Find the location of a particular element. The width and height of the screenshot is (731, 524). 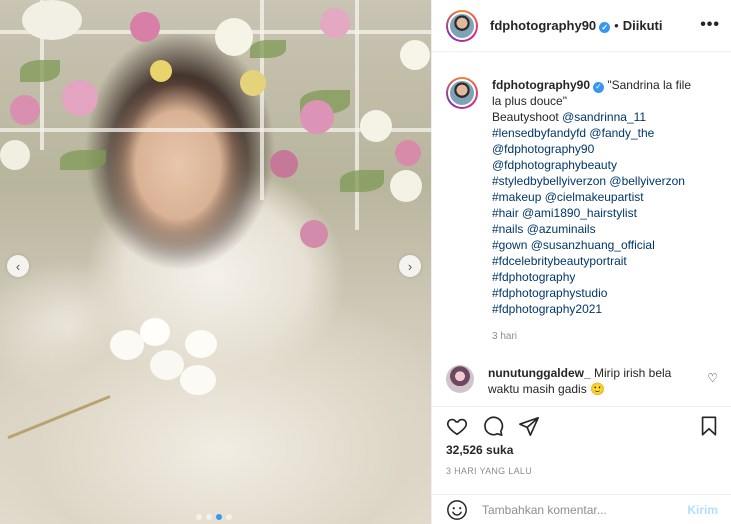

bookmark-icon is located at coordinates (709, 426).